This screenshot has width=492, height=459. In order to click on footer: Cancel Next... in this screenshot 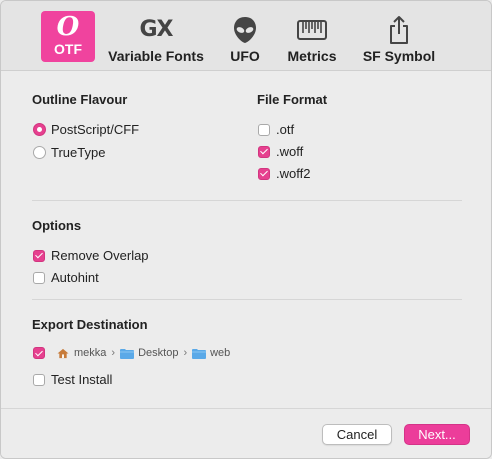, I will do `click(246, 433)`.